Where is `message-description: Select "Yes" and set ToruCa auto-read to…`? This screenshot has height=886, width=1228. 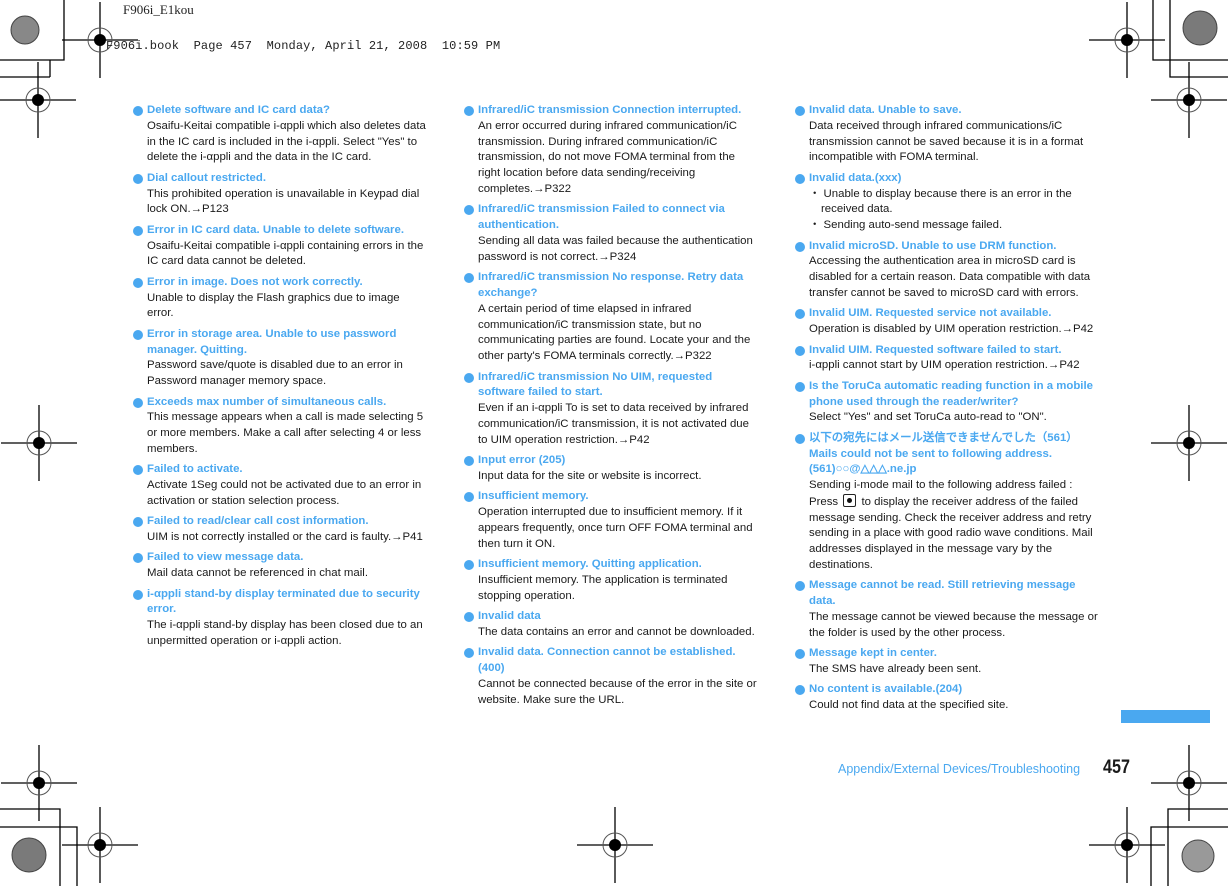 message-description: Select "Yes" and set ToruCa auto-read to… is located at coordinates (928, 417).